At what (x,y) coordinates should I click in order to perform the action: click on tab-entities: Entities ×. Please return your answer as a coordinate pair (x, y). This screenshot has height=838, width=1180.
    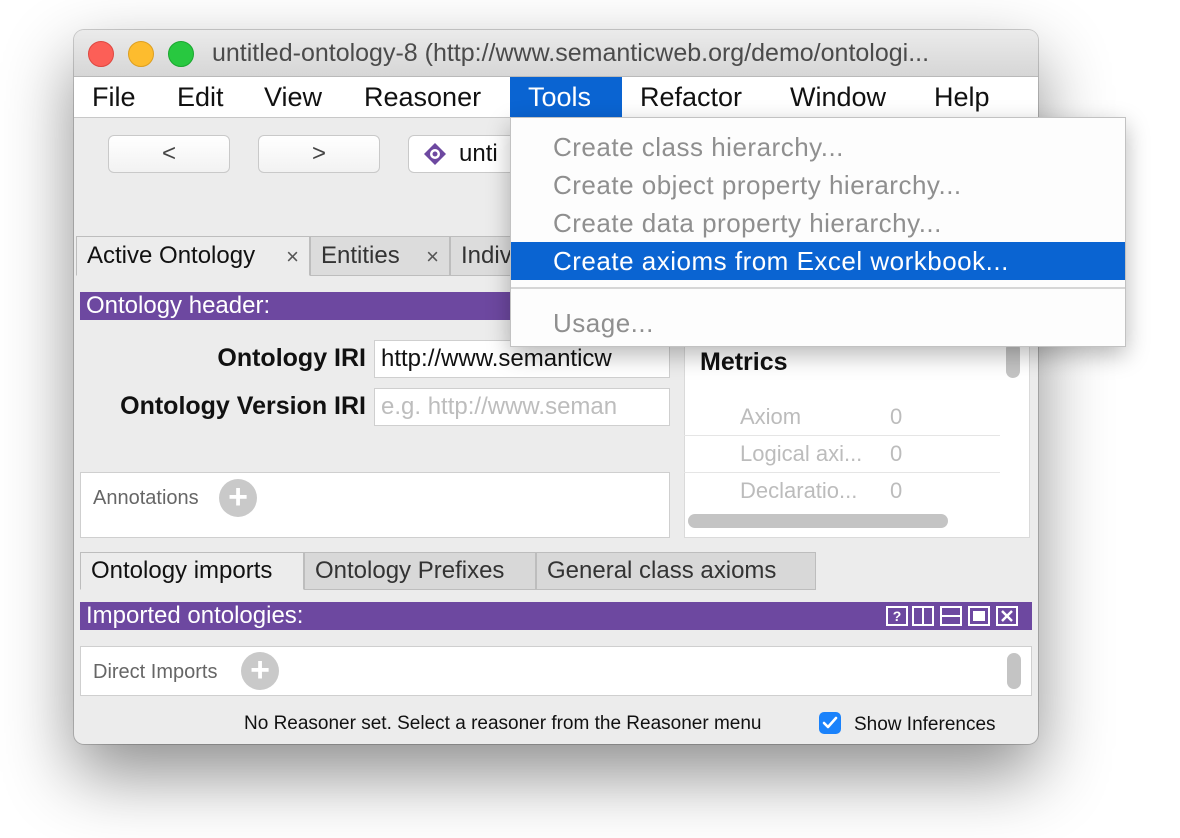
    Looking at the image, I should click on (380, 256).